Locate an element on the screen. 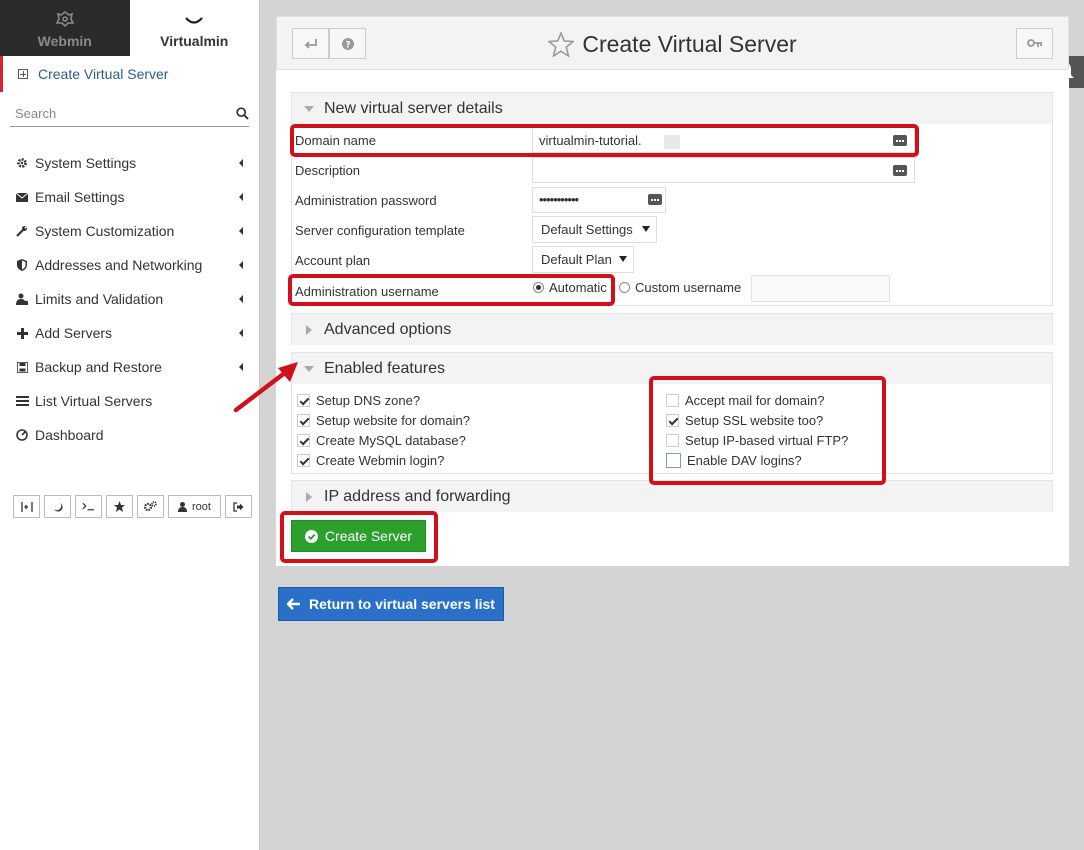 This screenshot has height=850, width=1084. domain-name-field: virtualmin-tutorial. is located at coordinates (723, 140).